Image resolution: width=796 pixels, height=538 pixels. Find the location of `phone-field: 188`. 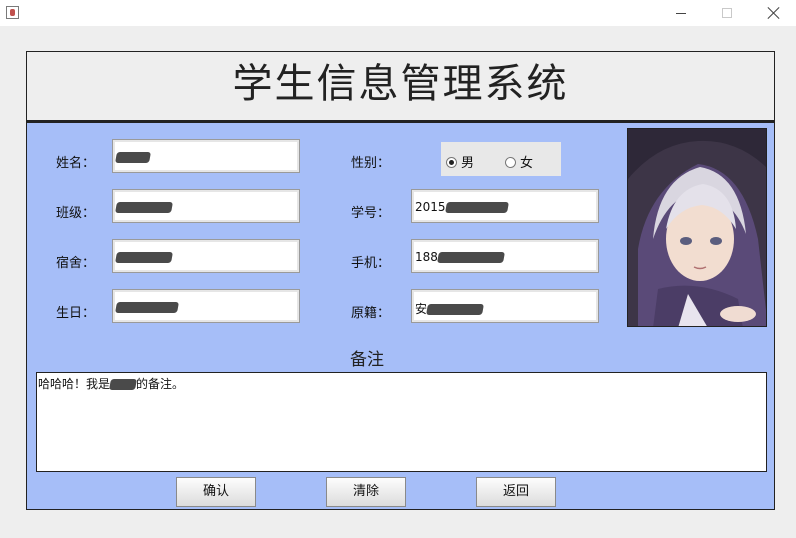

phone-field: 188 is located at coordinates (505, 256).